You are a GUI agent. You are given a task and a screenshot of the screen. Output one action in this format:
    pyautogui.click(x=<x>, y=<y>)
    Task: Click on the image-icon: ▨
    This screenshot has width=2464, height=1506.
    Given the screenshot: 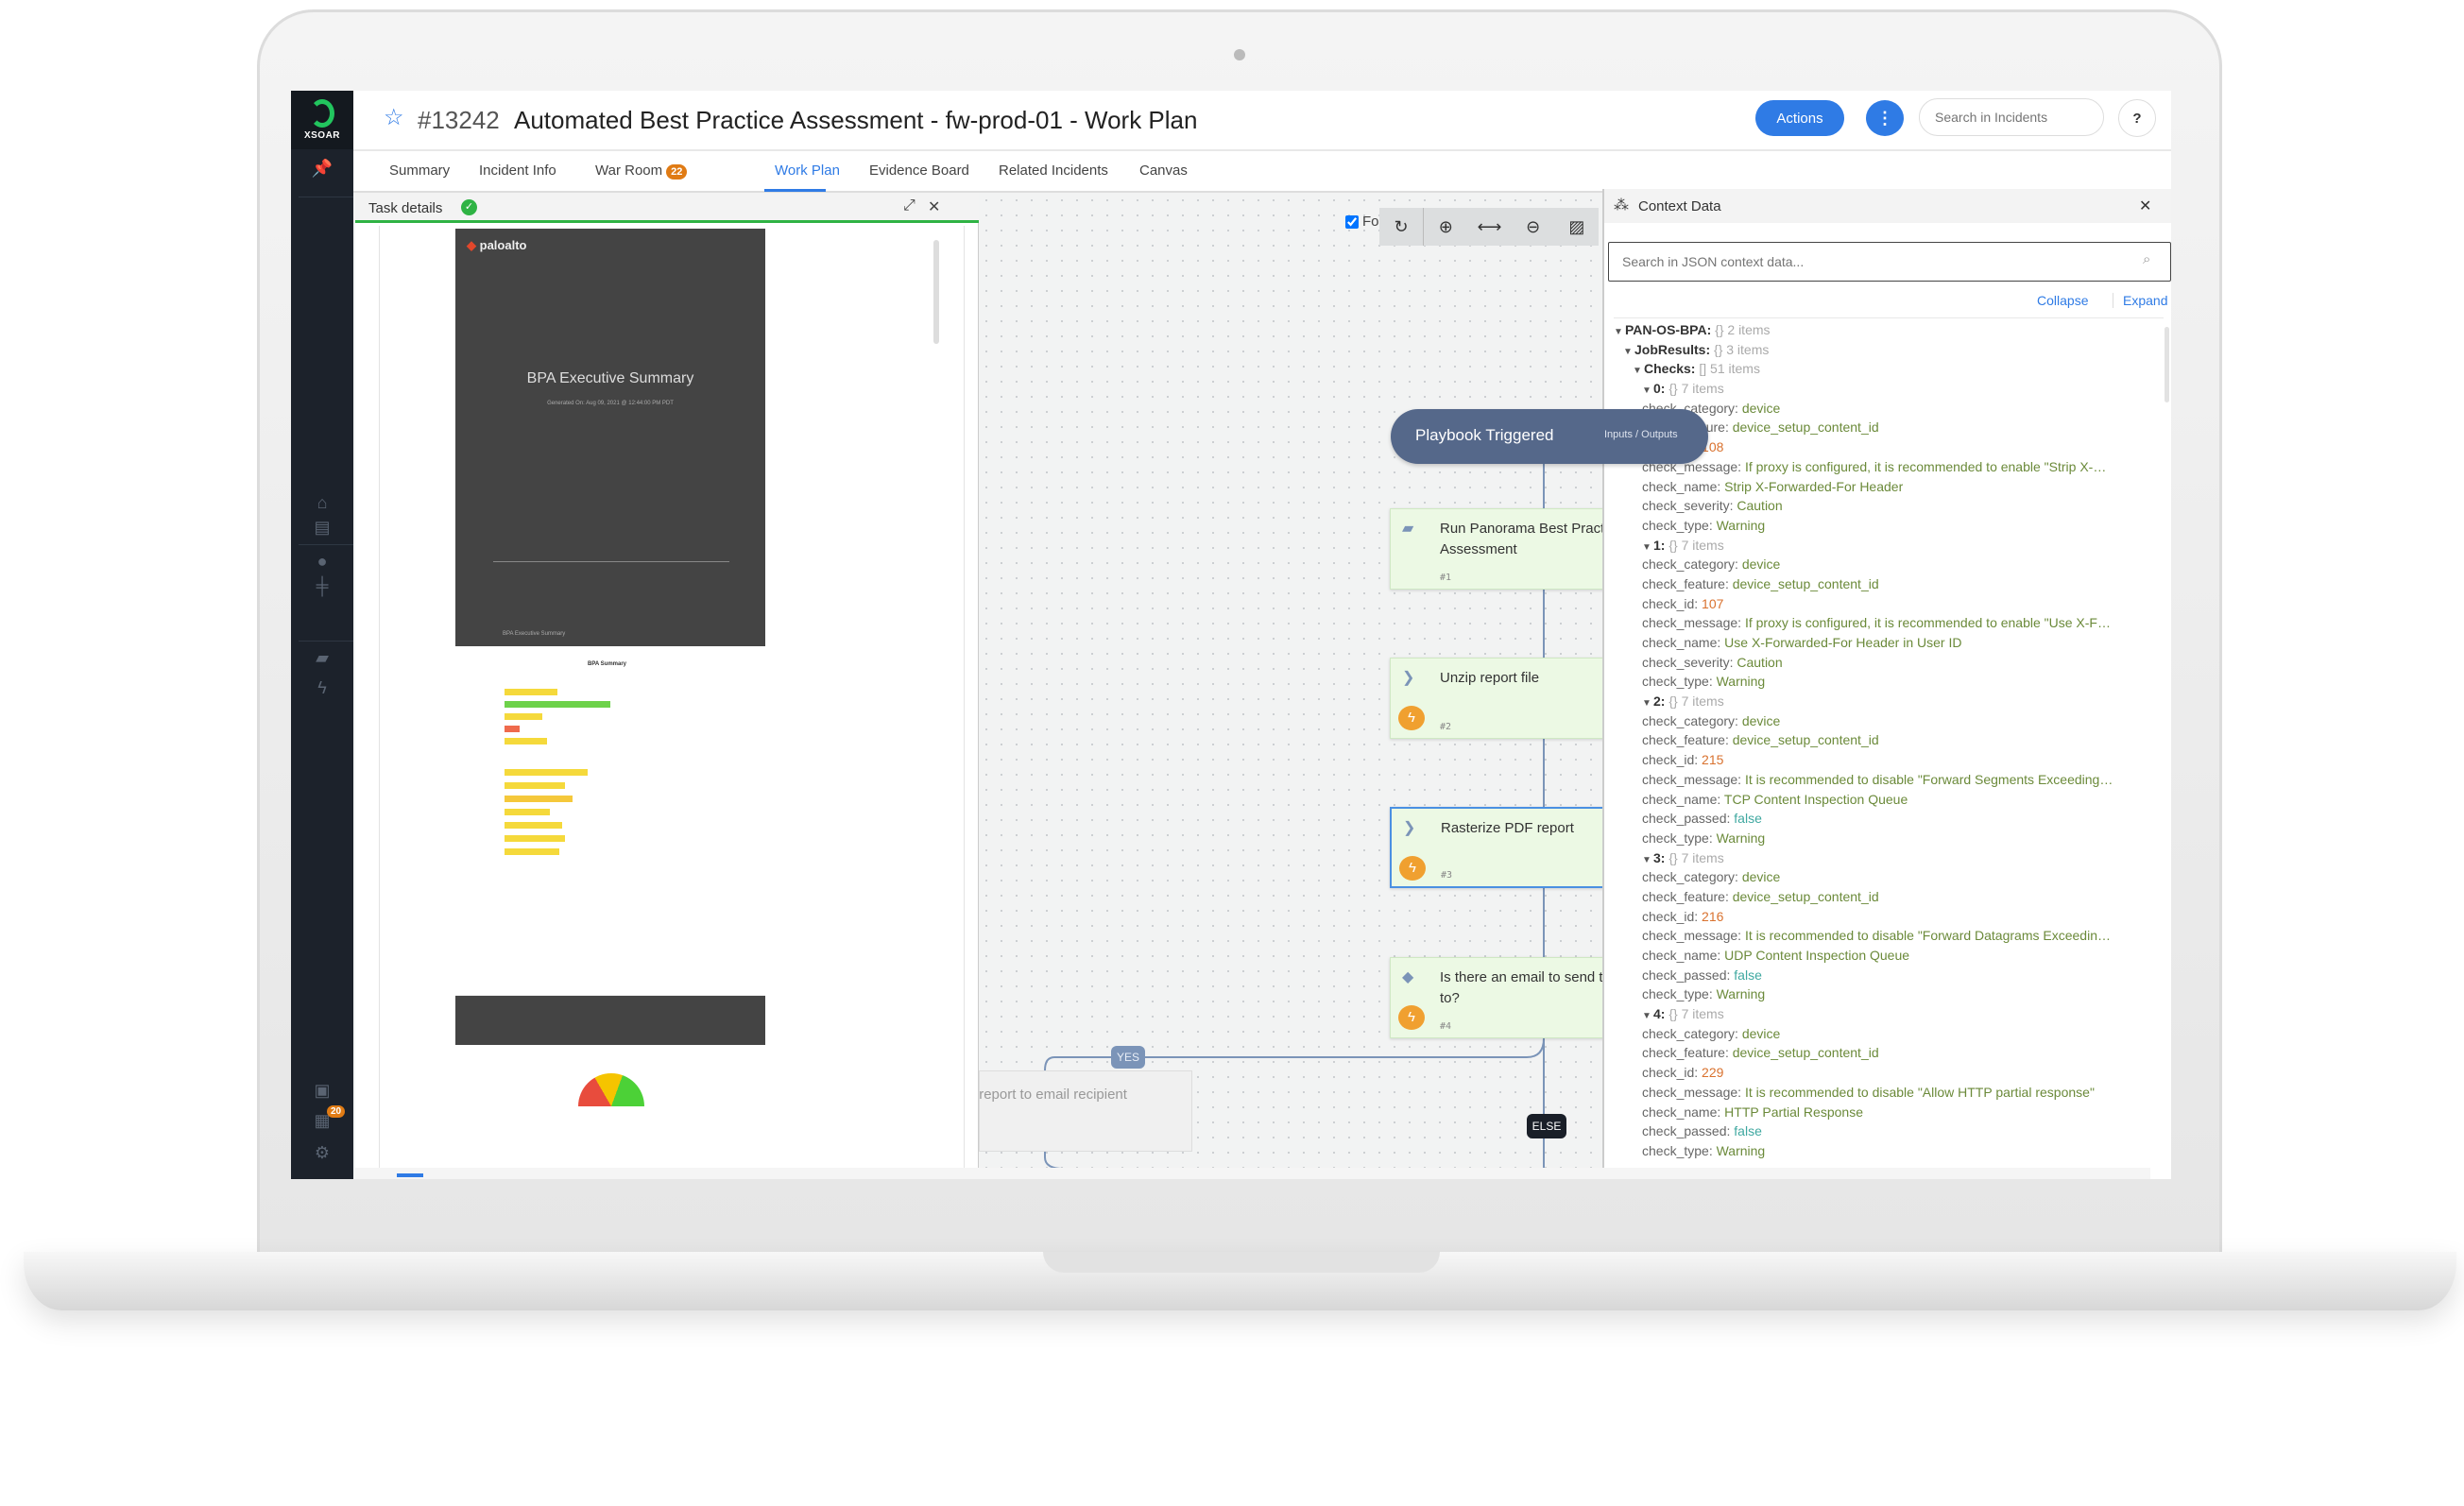 What is the action you would take?
    pyautogui.click(x=1577, y=227)
    